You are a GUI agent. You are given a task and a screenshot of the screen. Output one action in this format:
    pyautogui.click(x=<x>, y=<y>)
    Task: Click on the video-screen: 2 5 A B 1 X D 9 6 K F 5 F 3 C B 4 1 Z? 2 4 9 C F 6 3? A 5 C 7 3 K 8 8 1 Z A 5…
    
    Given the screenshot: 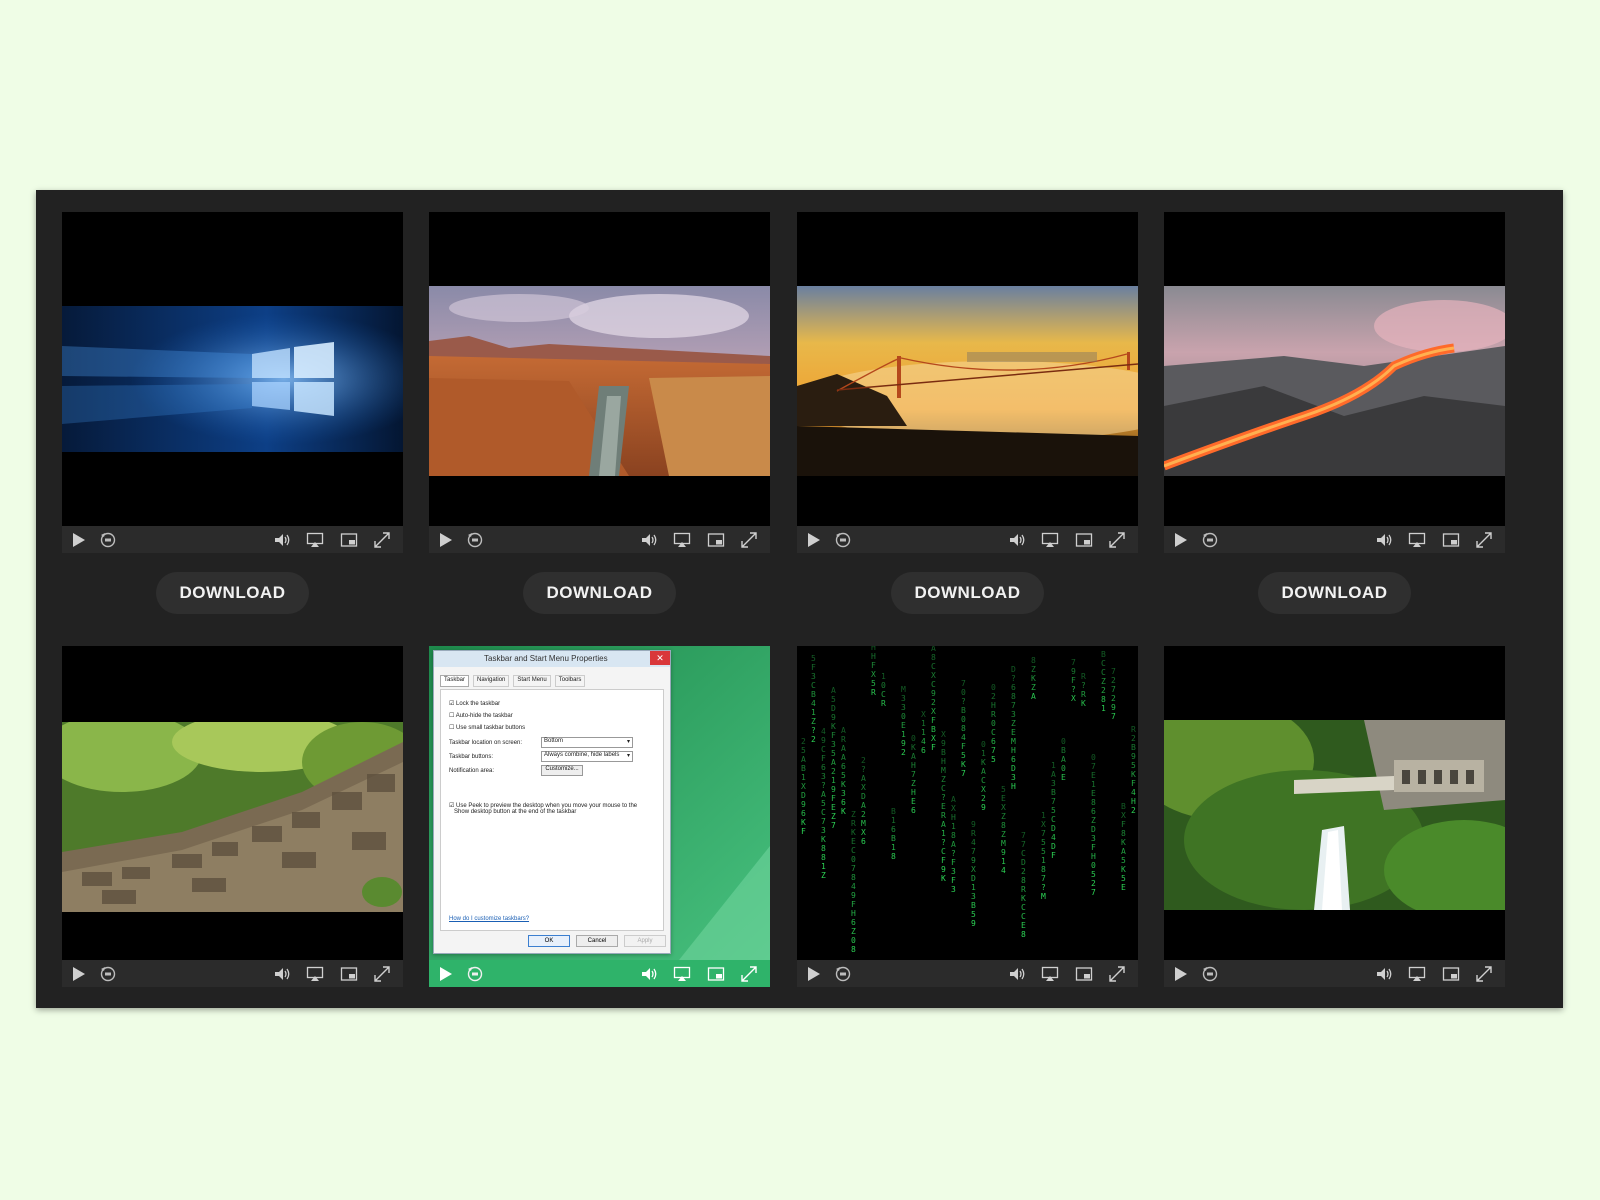 What is the action you would take?
    pyautogui.click(x=967, y=803)
    